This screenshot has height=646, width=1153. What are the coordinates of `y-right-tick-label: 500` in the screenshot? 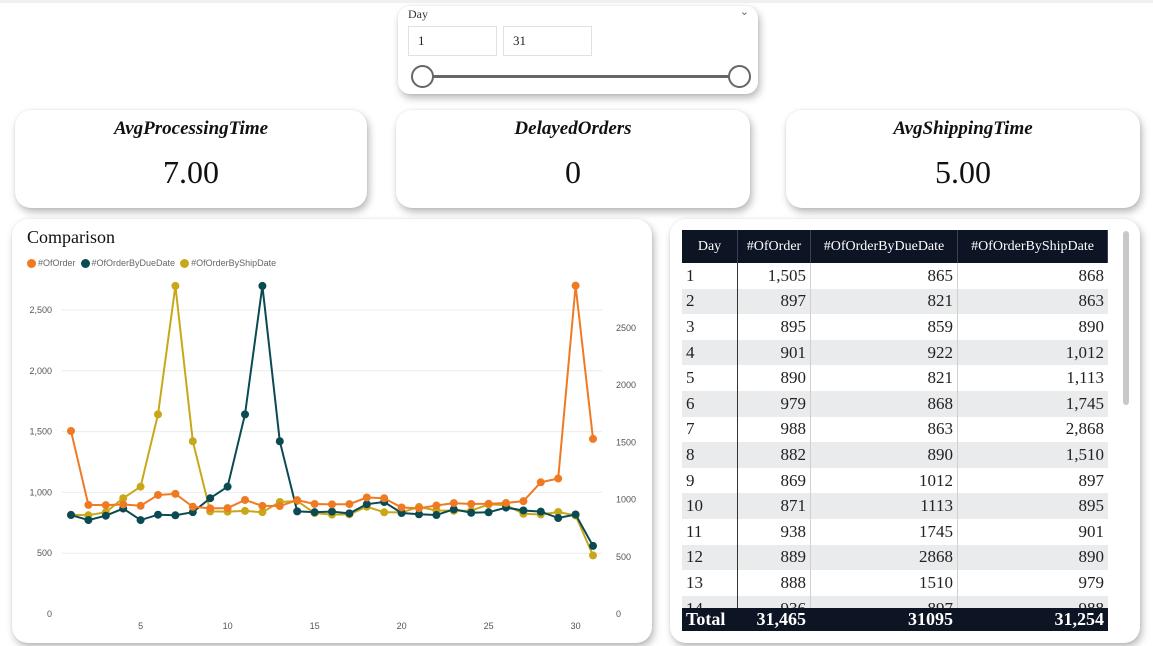 It's located at (623, 557).